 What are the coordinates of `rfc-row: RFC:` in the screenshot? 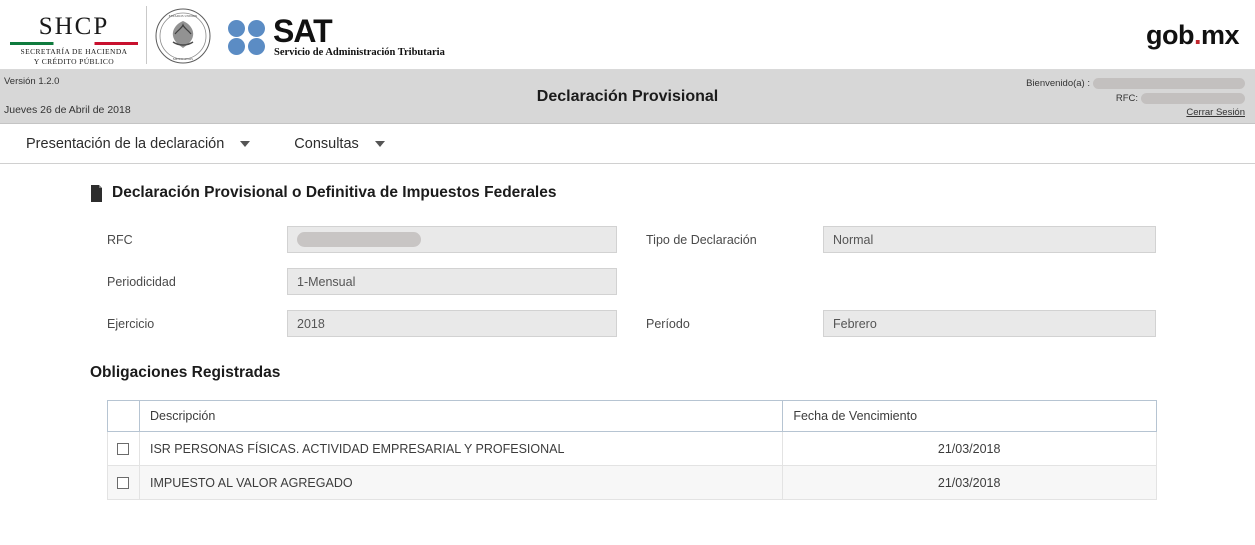 It's located at (1110, 98).